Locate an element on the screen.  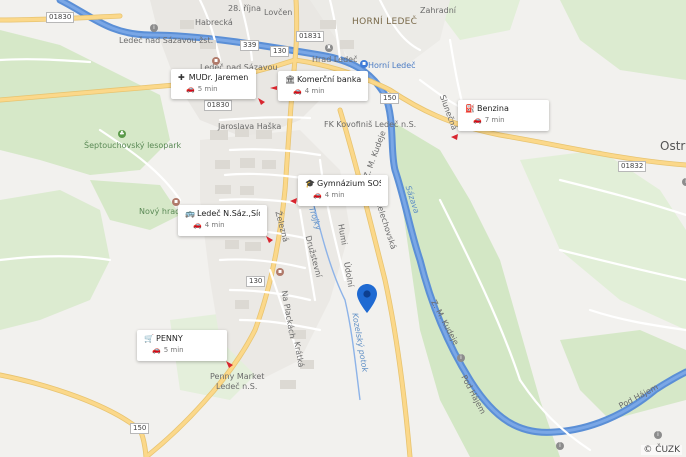
road-shield: 01831 is located at coordinates (310, 36).